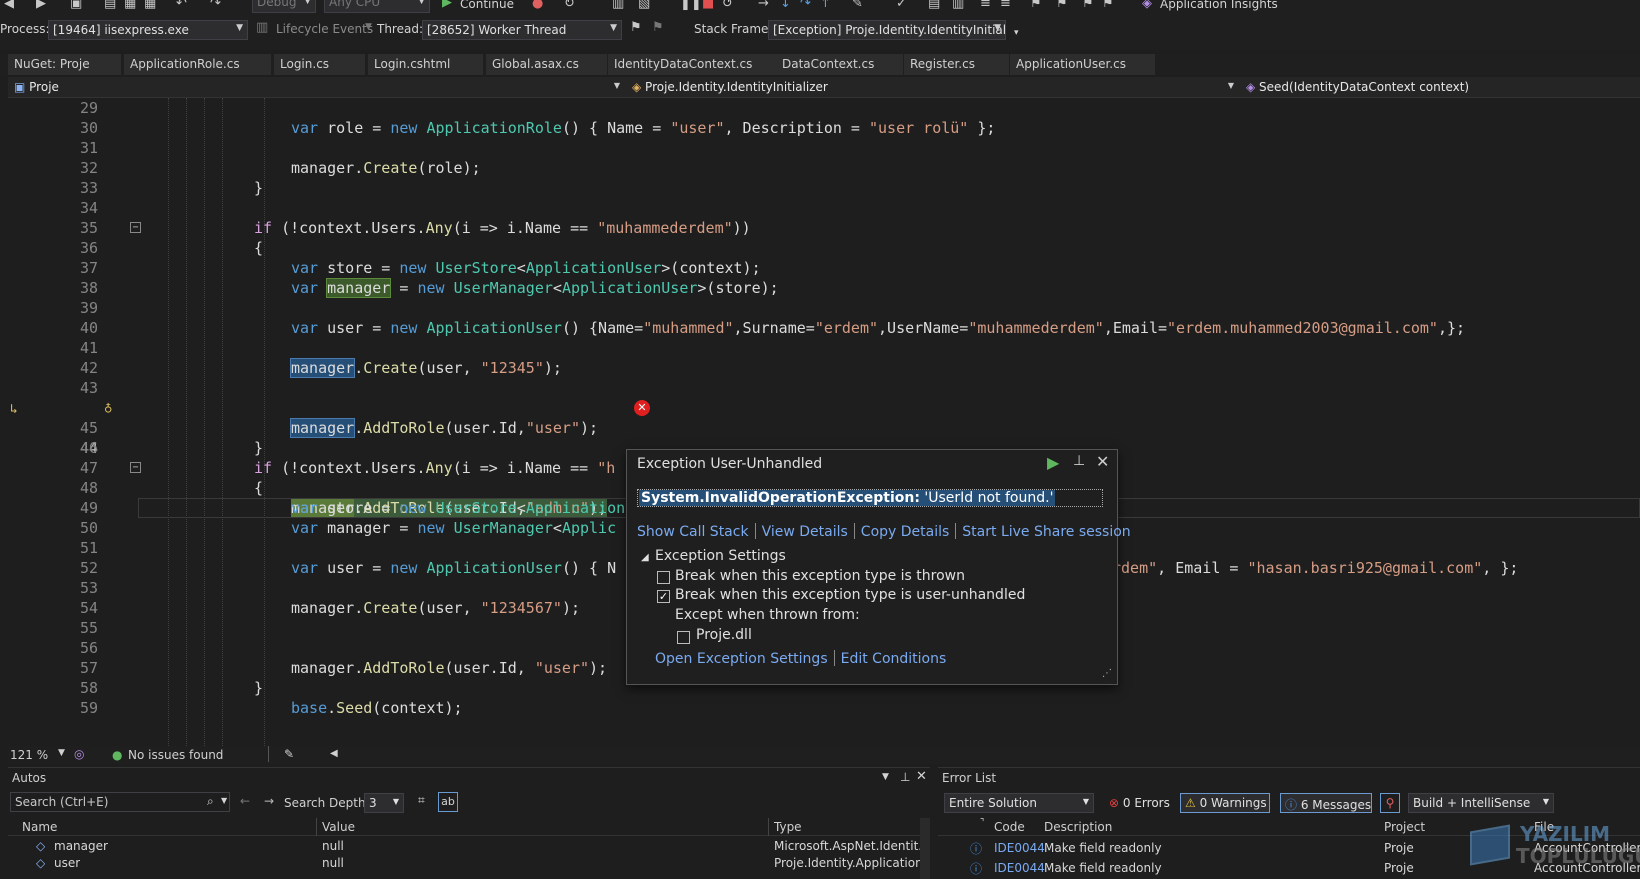 The width and height of the screenshot is (1640, 879). I want to click on error-icon: ✕, so click(642, 408).